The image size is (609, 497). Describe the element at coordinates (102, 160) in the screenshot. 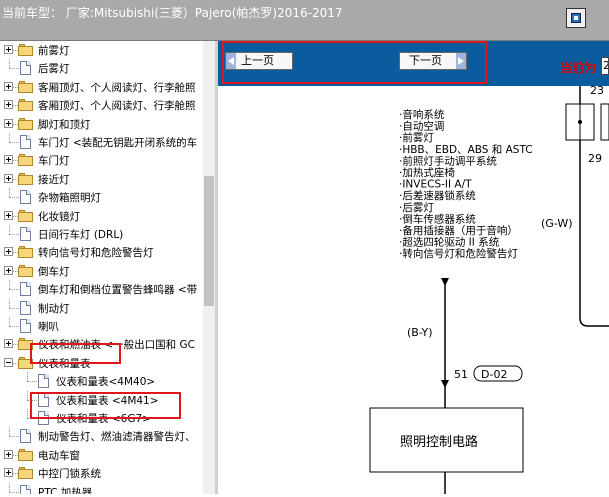

I see `tree-item: 车门灯` at that location.